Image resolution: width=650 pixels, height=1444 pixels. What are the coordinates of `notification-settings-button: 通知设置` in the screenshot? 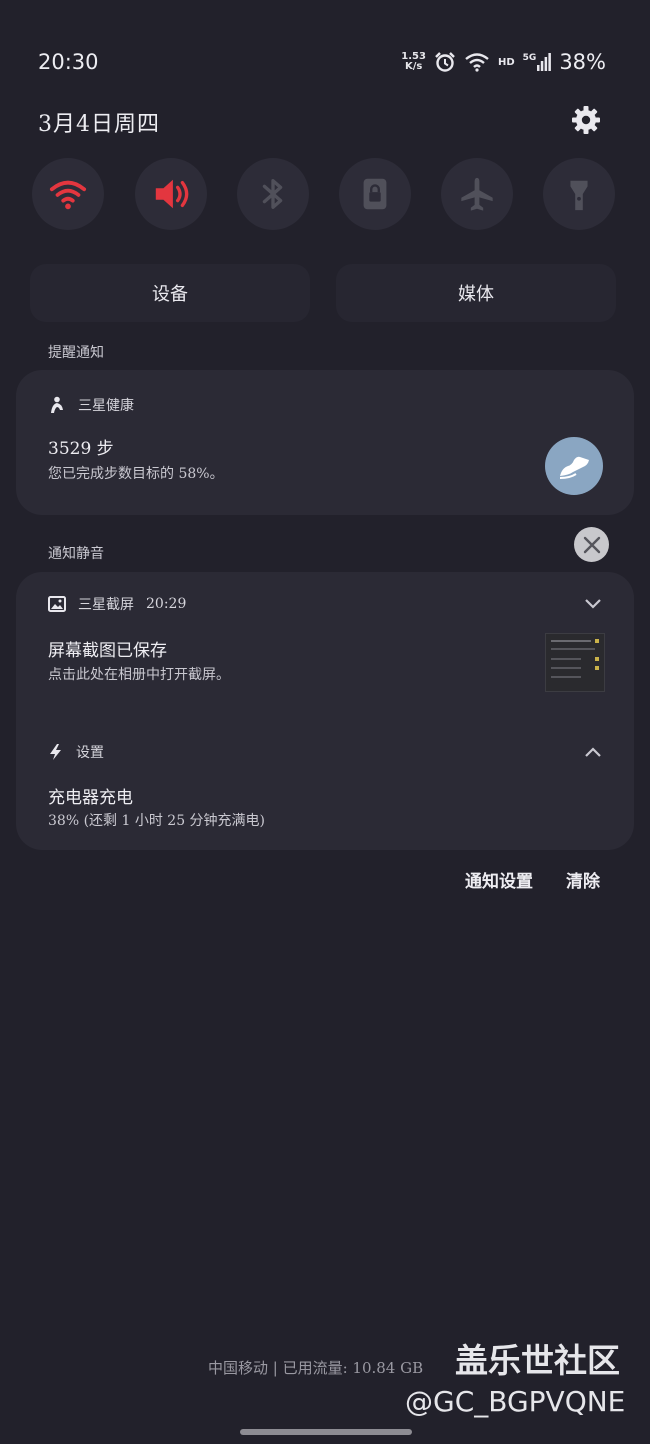 It's located at (499, 879).